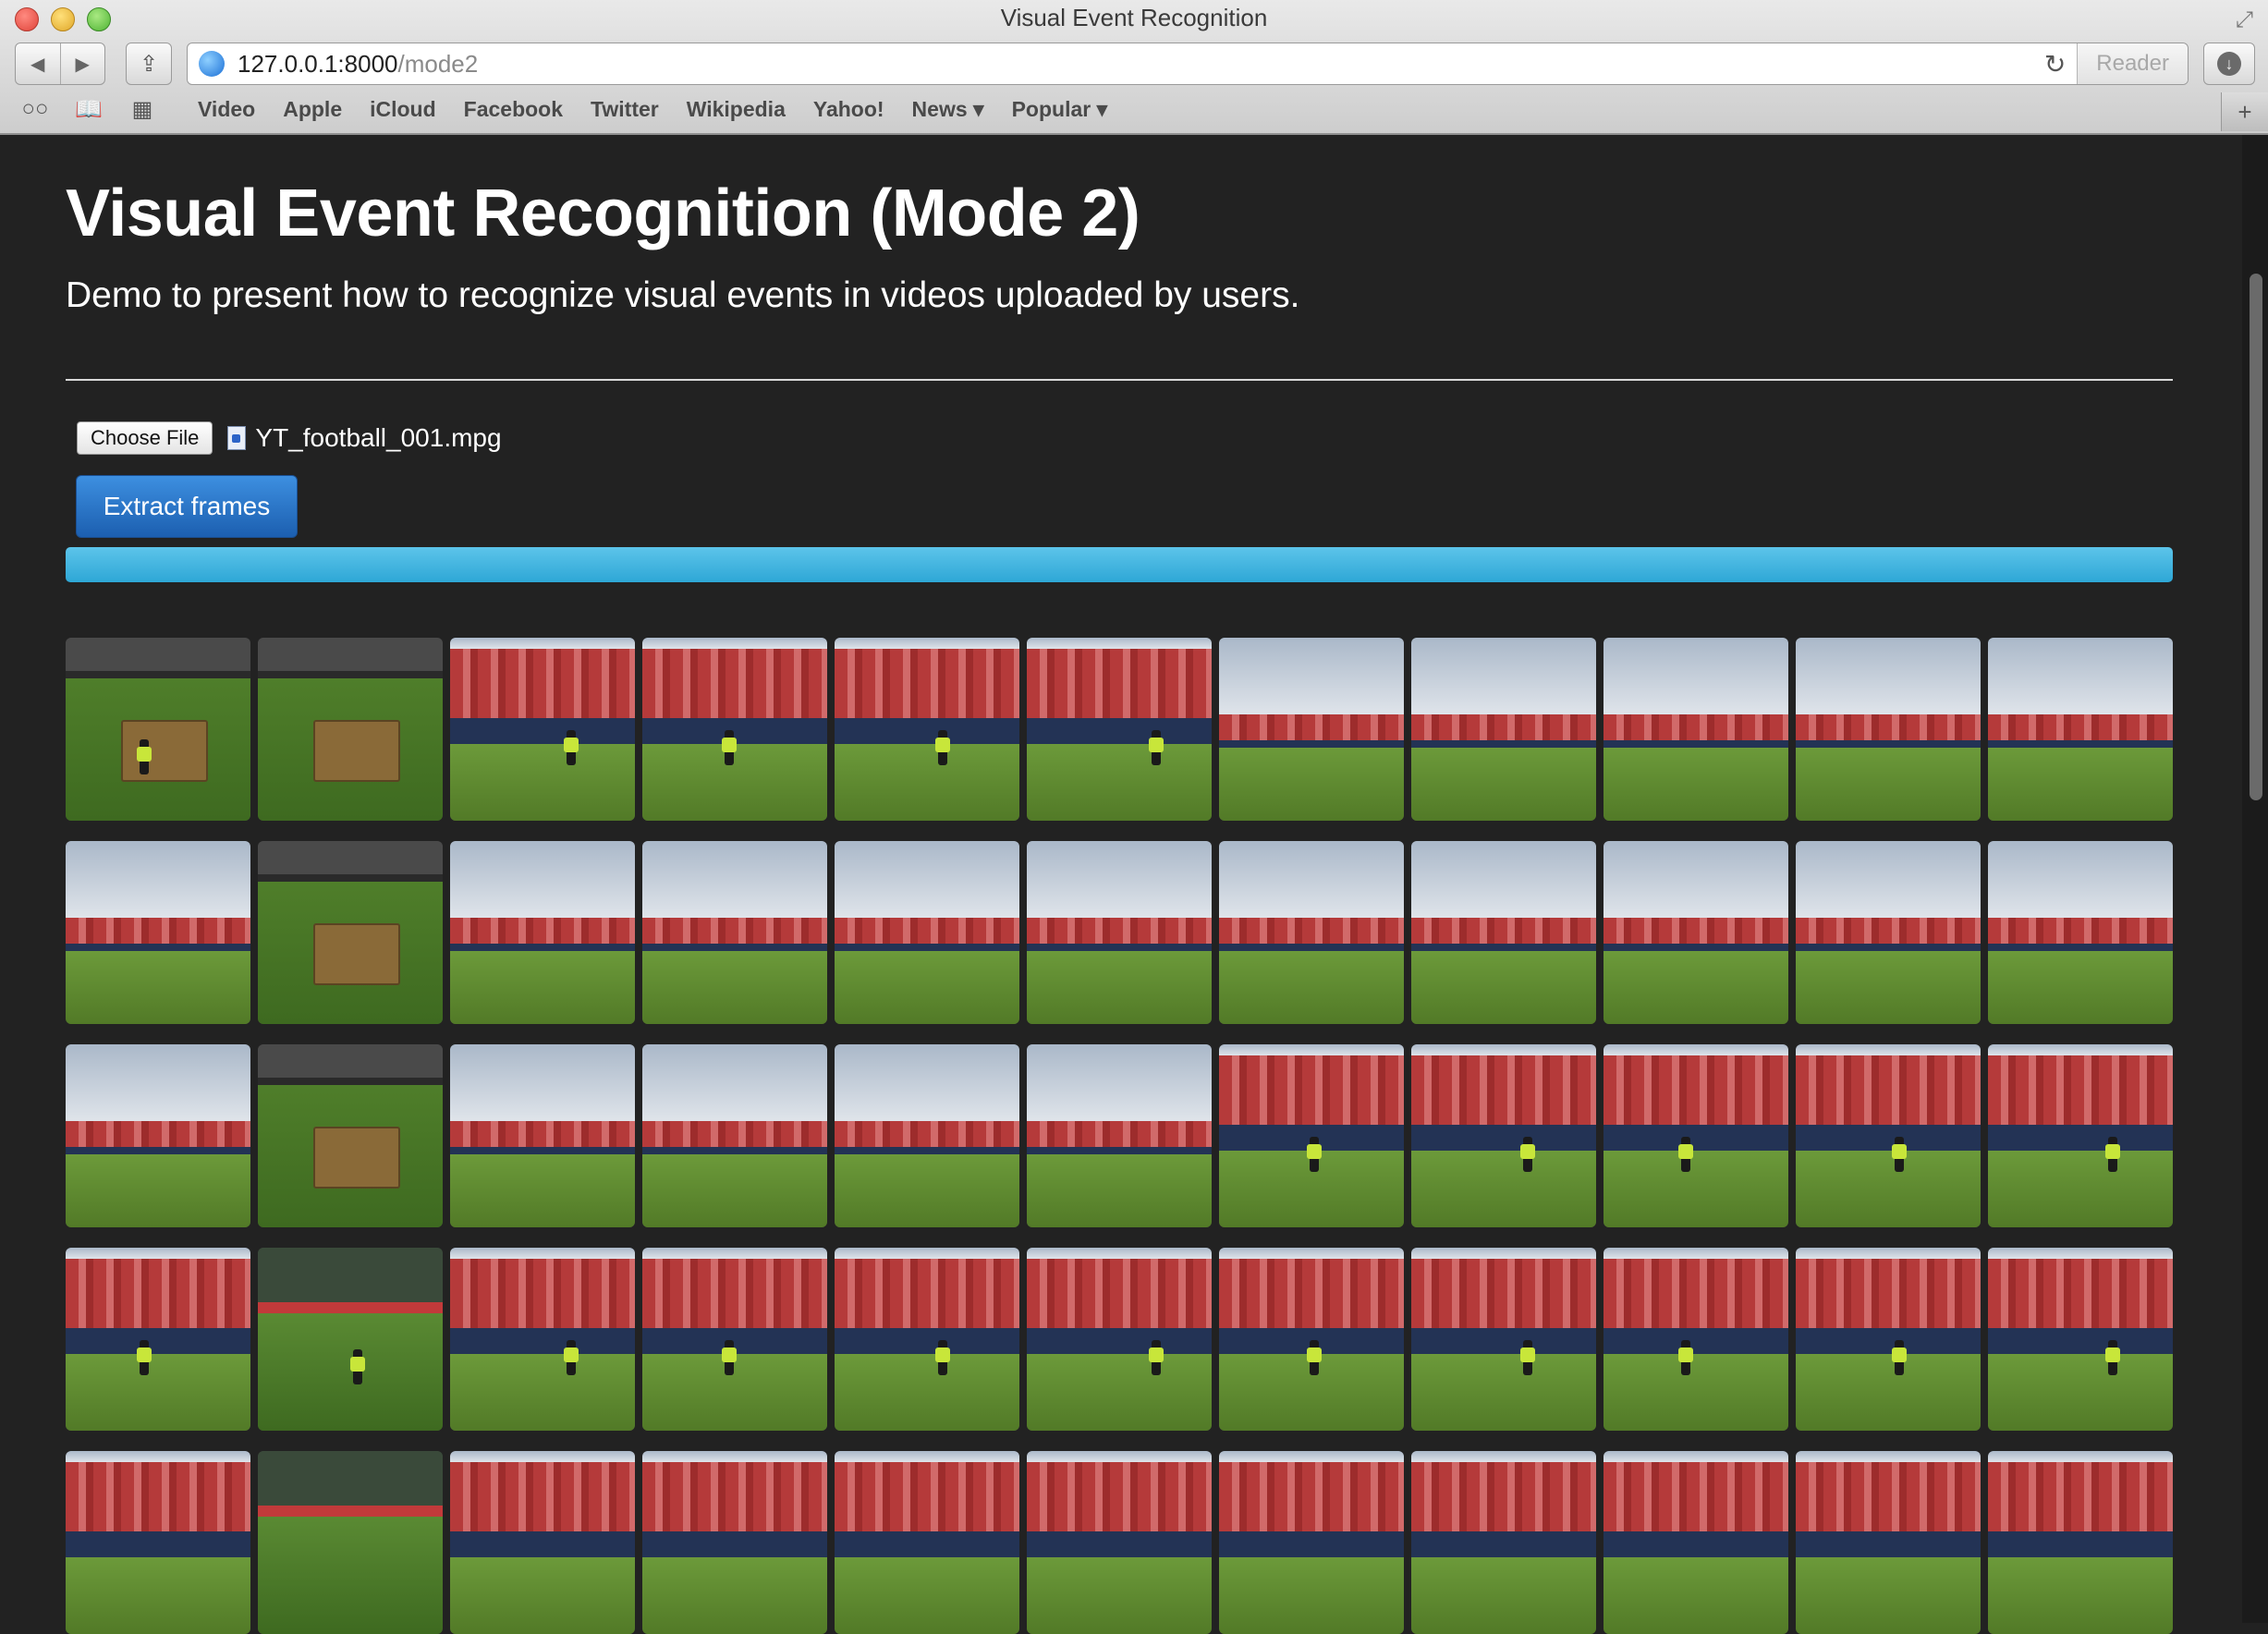 This screenshot has width=2268, height=1634. What do you see at coordinates (849, 110) in the screenshot?
I see `bookmark-yahoo: Yahoo!` at bounding box center [849, 110].